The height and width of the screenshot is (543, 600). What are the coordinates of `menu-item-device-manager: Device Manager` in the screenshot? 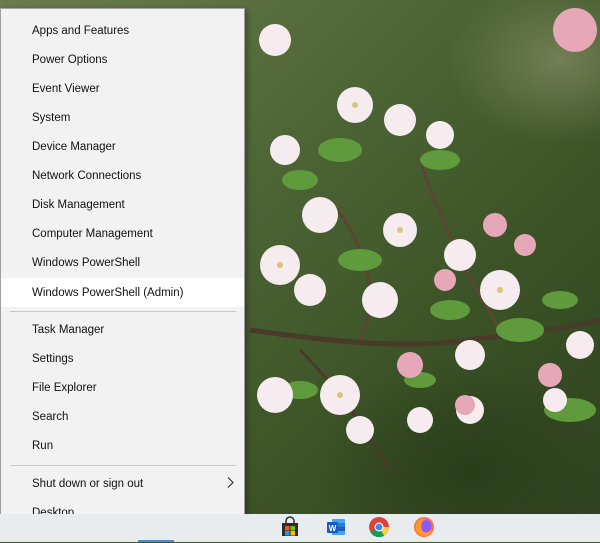 It's located at (122, 146).